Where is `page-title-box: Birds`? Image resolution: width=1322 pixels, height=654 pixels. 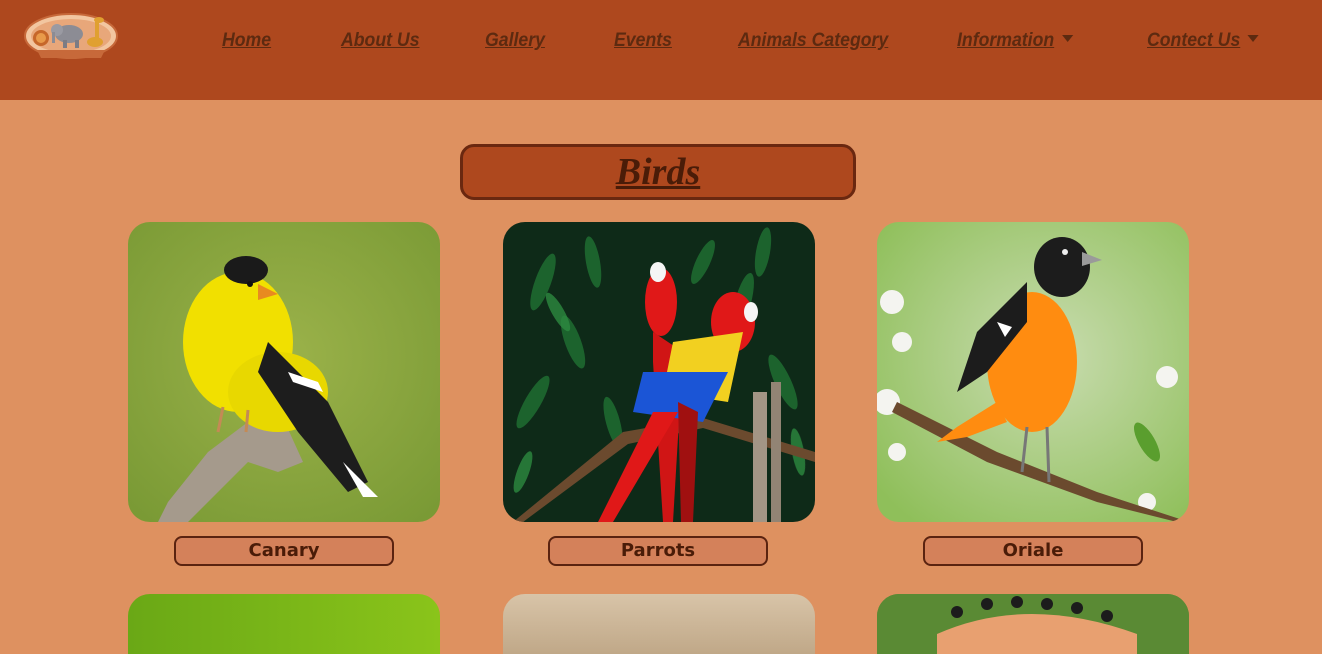
page-title-box: Birds is located at coordinates (658, 172).